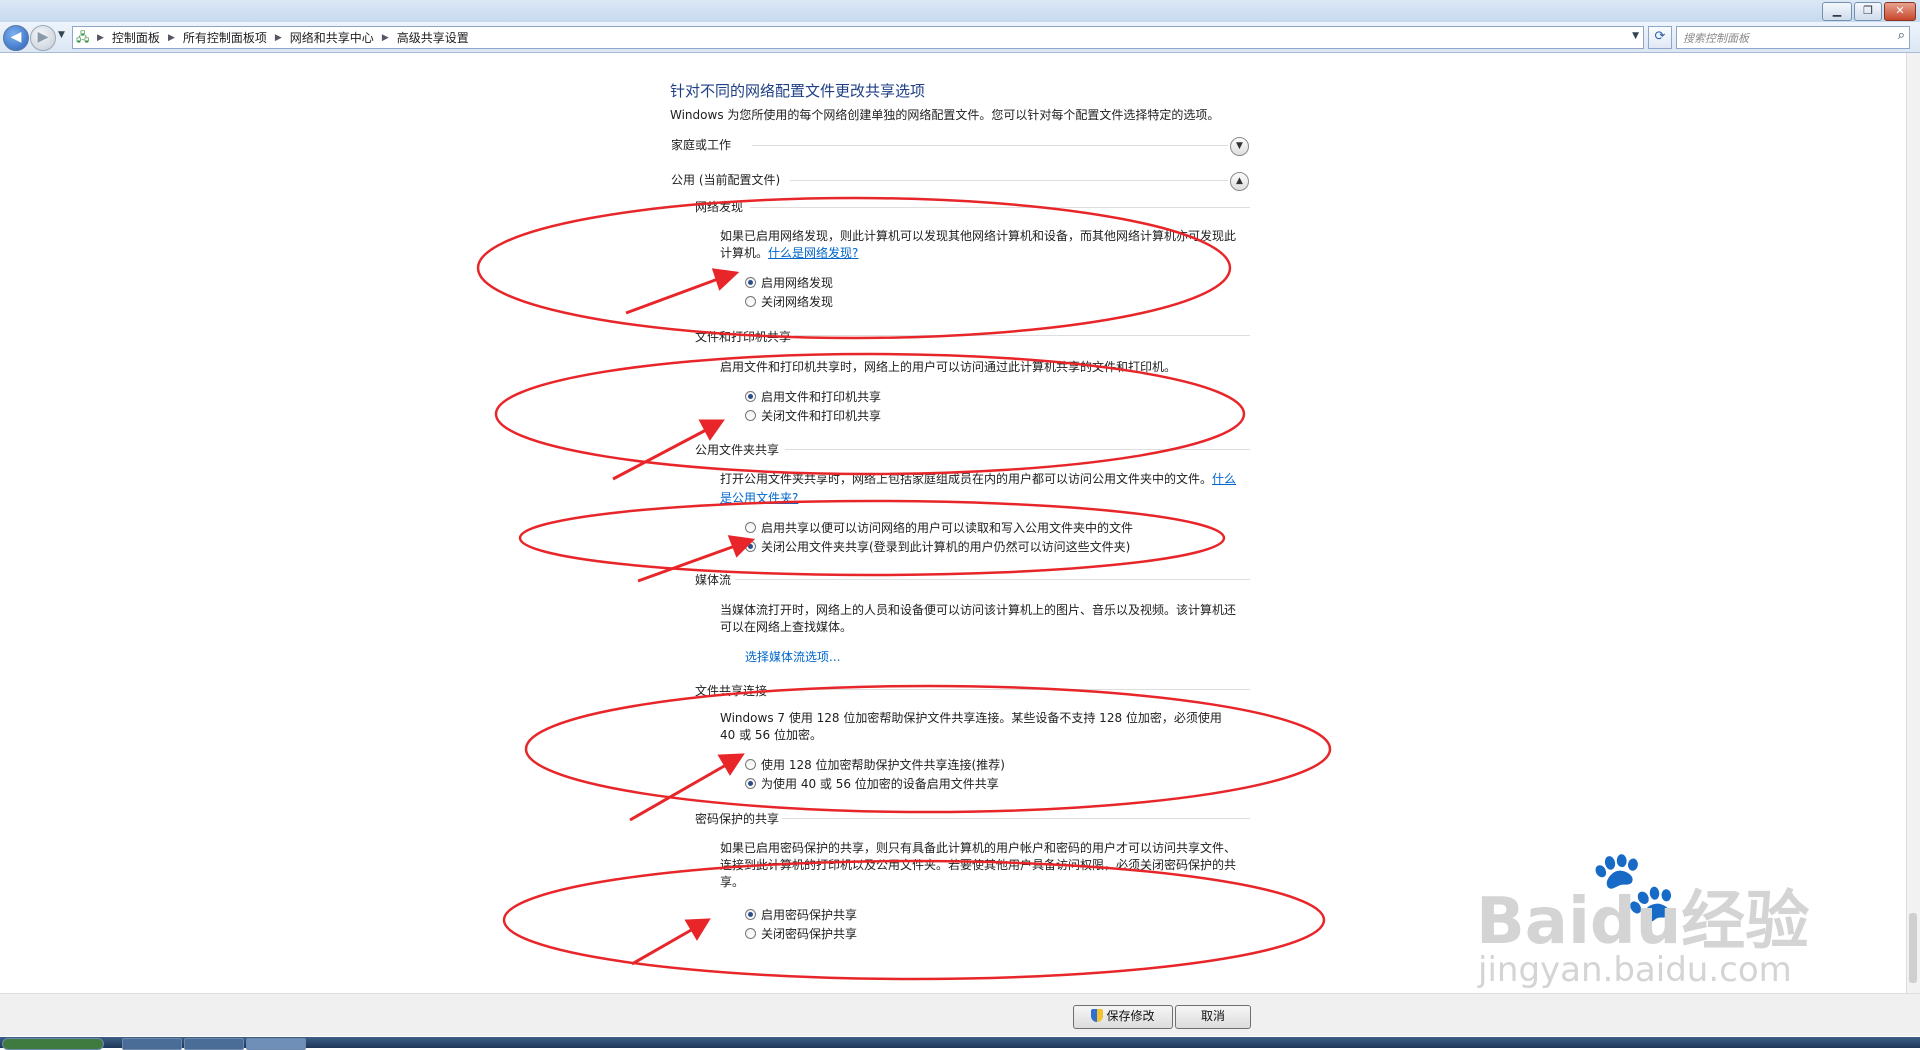 The height and width of the screenshot is (1050, 1920). Describe the element at coordinates (225, 37) in the screenshot. I see `breadcrumb-all-items: 所有控制面板项` at that location.